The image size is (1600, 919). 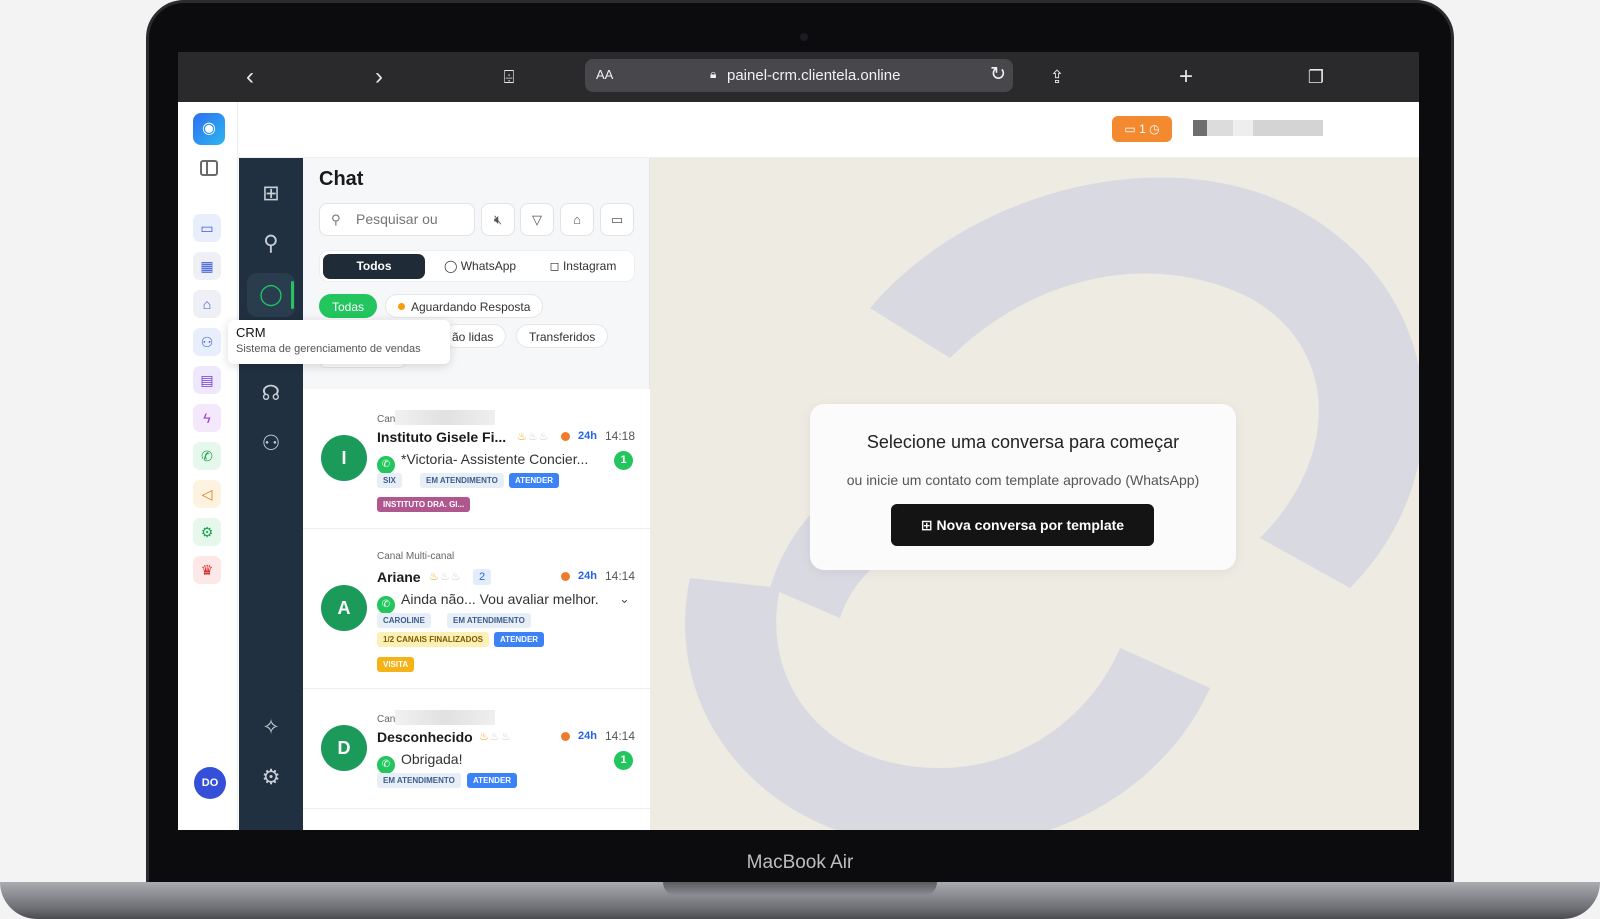 I want to click on sparkle-icon: ✧, so click(x=271, y=728).